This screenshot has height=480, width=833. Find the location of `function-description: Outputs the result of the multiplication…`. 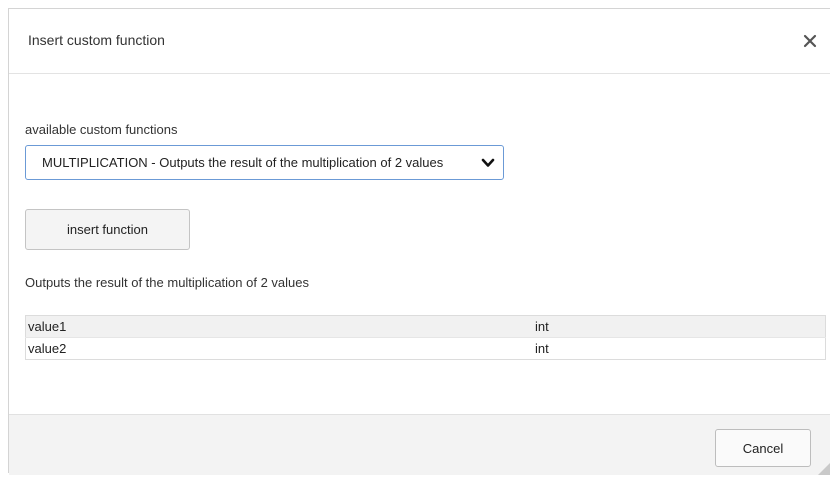

function-description: Outputs the result of the multiplication… is located at coordinates (167, 282).